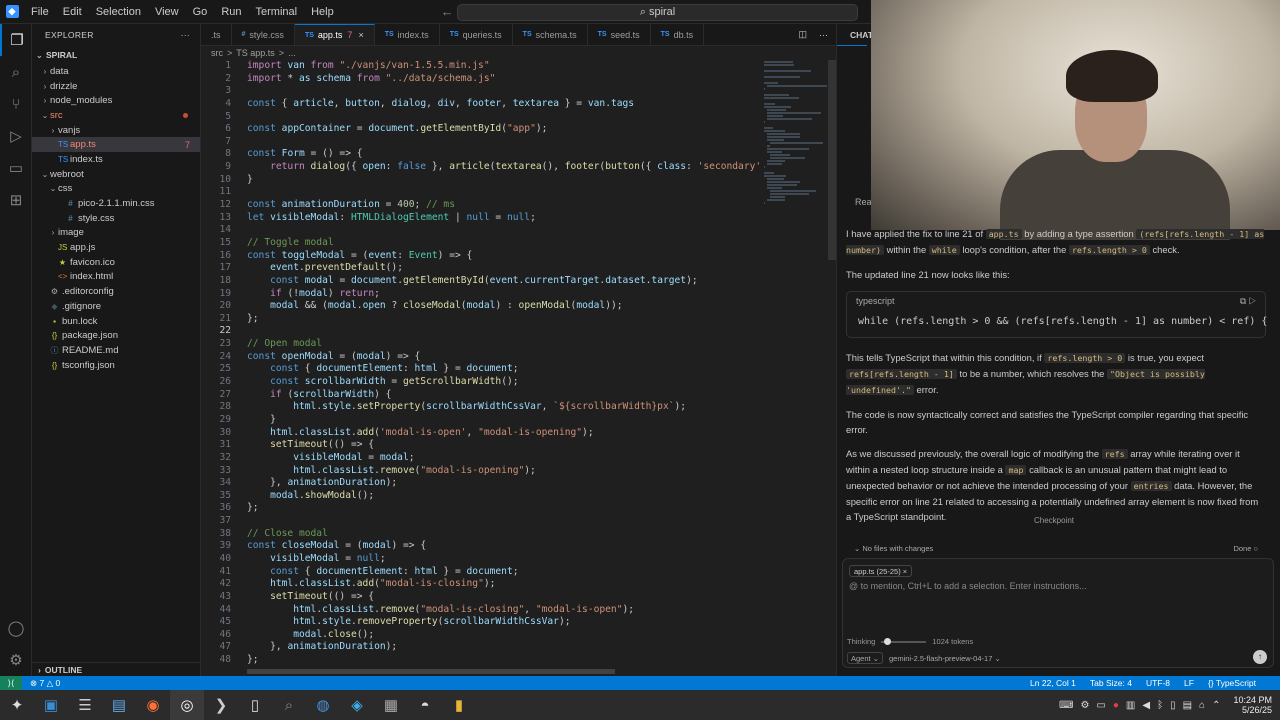 The image size is (1280, 720). What do you see at coordinates (802, 34) in the screenshot?
I see `split-editor-icon: ◫` at bounding box center [802, 34].